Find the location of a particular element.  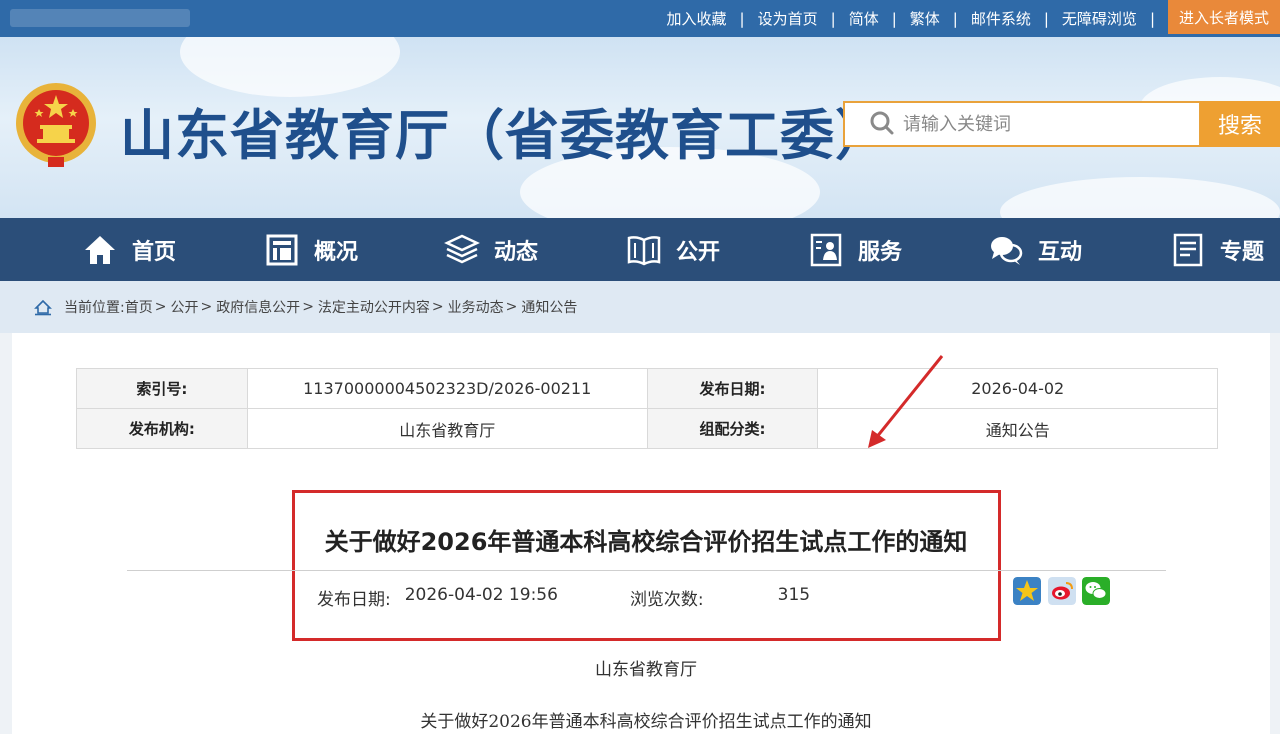

search-input is located at coordinates (1043, 124).